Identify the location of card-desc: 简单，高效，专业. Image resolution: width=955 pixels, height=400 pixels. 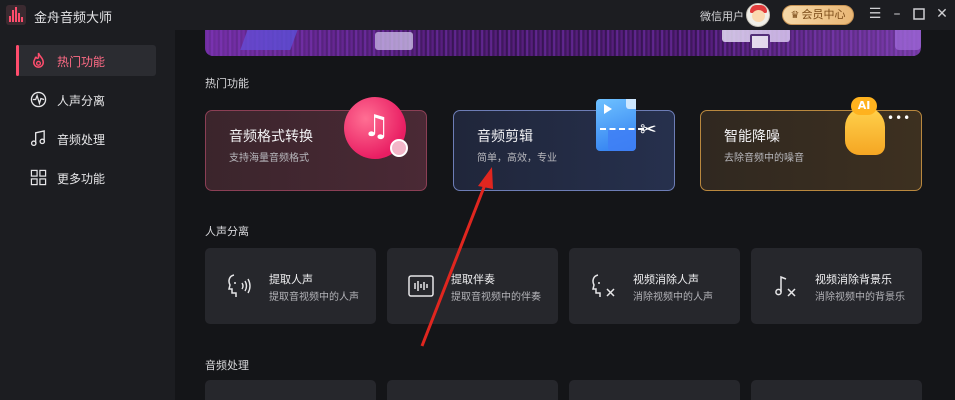
(517, 158).